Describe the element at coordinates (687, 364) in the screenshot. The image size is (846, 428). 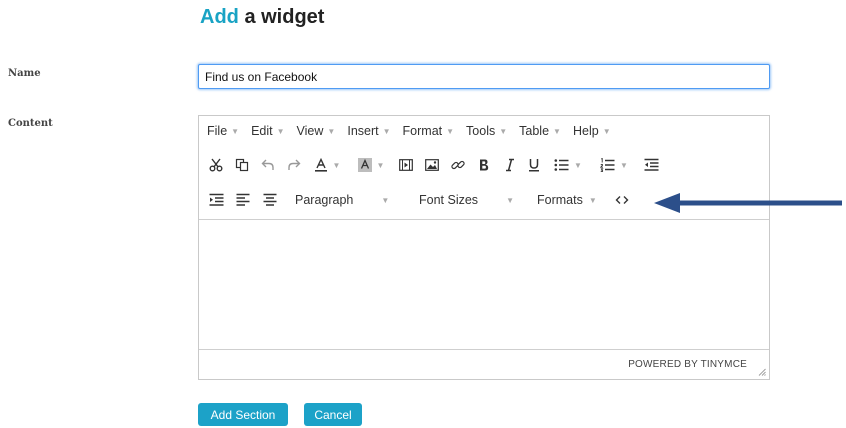
I see `powered-by-tinymce: POWERED BY TINYMCE` at that location.